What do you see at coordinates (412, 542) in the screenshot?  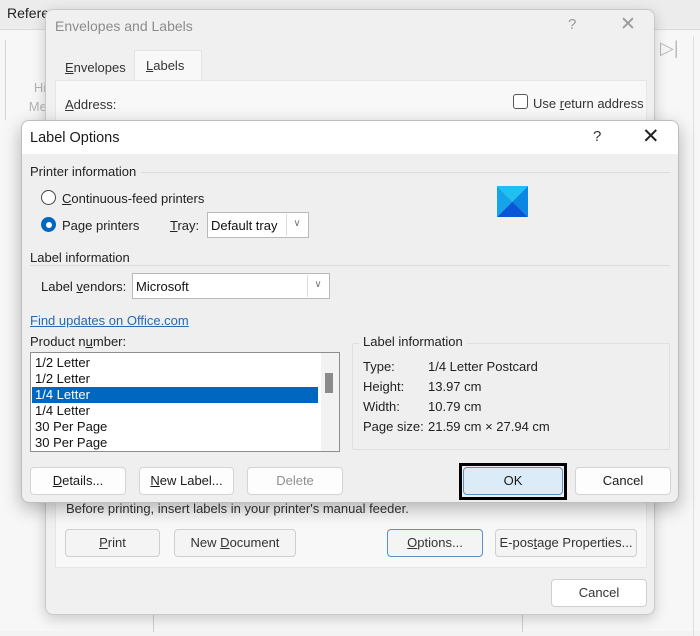 I see `button-accel: O` at bounding box center [412, 542].